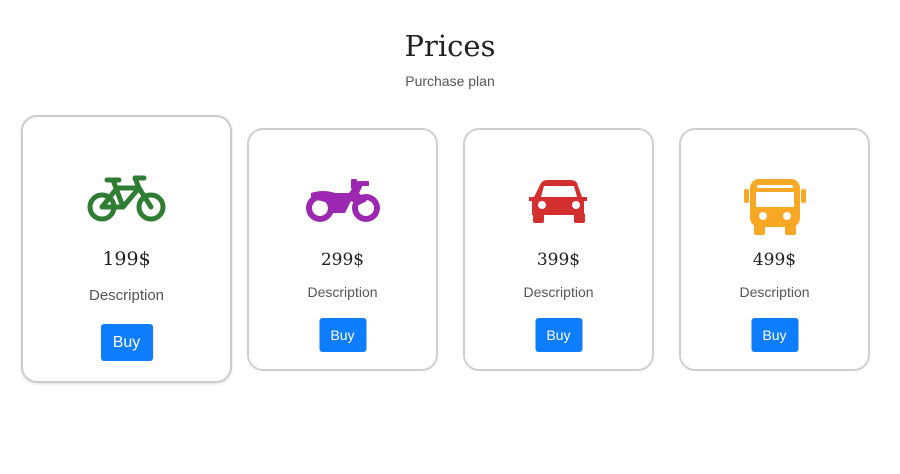 This screenshot has width=900, height=474. I want to click on pricing-card-motorcycle: 299$ Description Buy, so click(342, 249).